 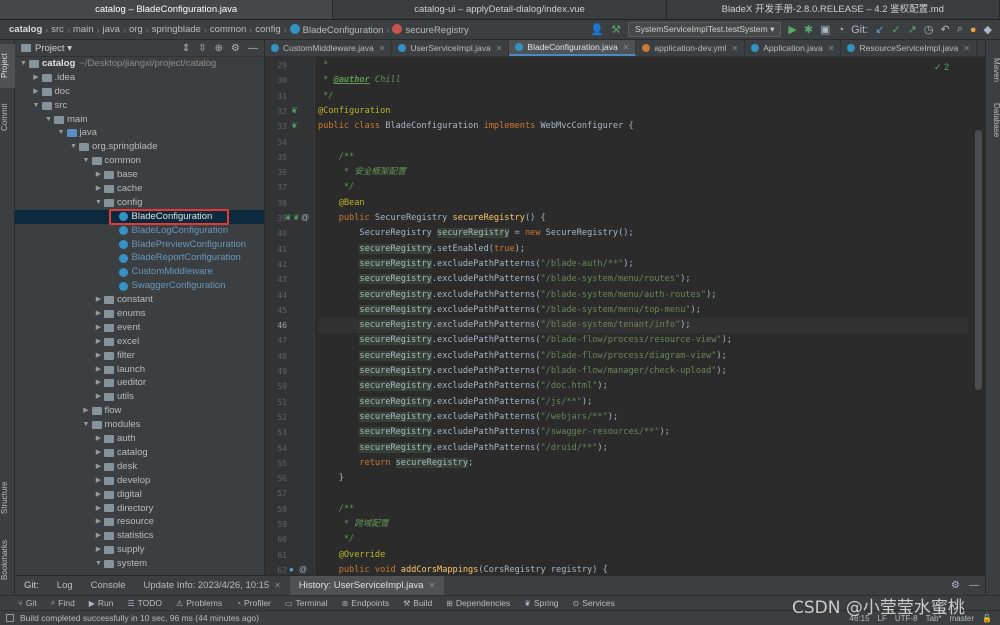 I want to click on tree-folder-item: ▶ utils, so click(x=139, y=397).